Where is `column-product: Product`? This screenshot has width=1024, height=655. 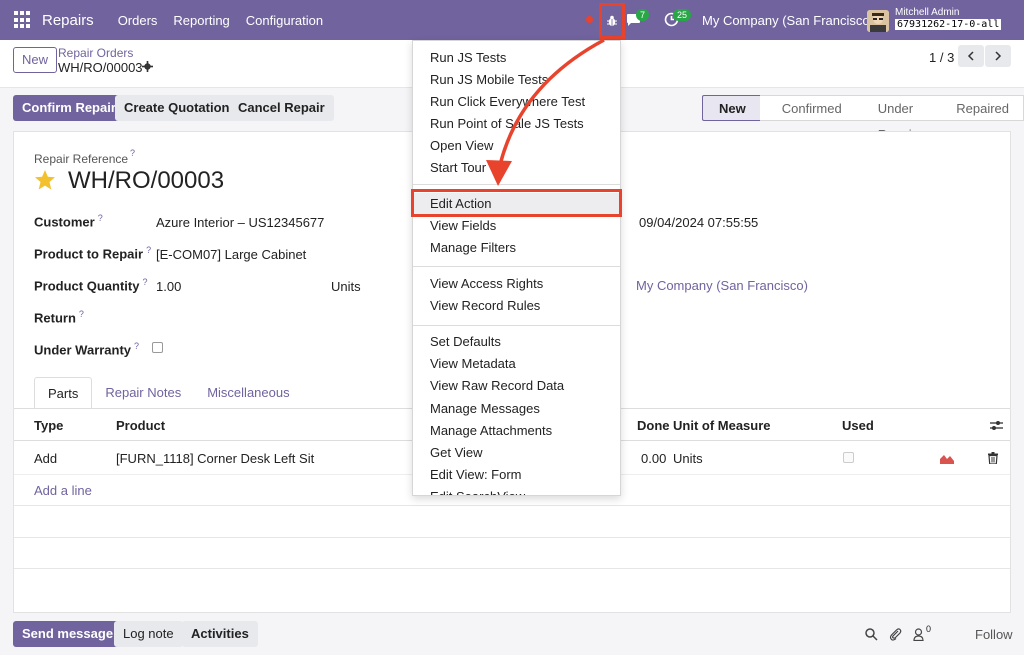
column-product: Product is located at coordinates (140, 425).